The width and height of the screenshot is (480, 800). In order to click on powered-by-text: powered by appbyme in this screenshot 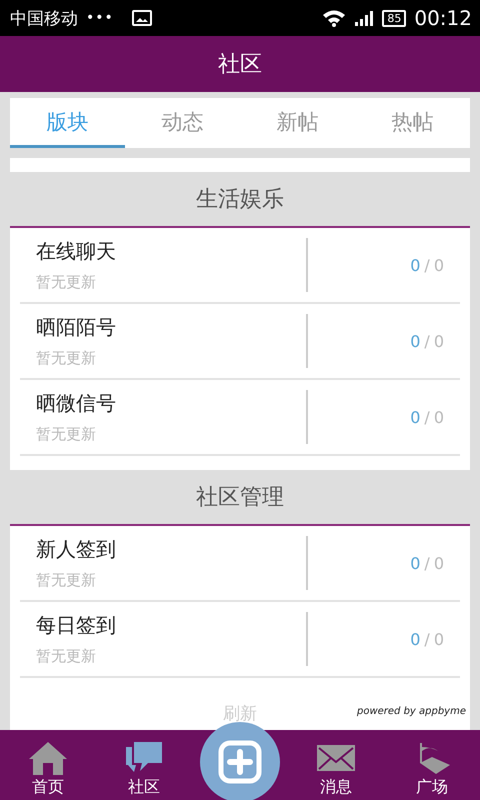, I will do `click(411, 711)`.